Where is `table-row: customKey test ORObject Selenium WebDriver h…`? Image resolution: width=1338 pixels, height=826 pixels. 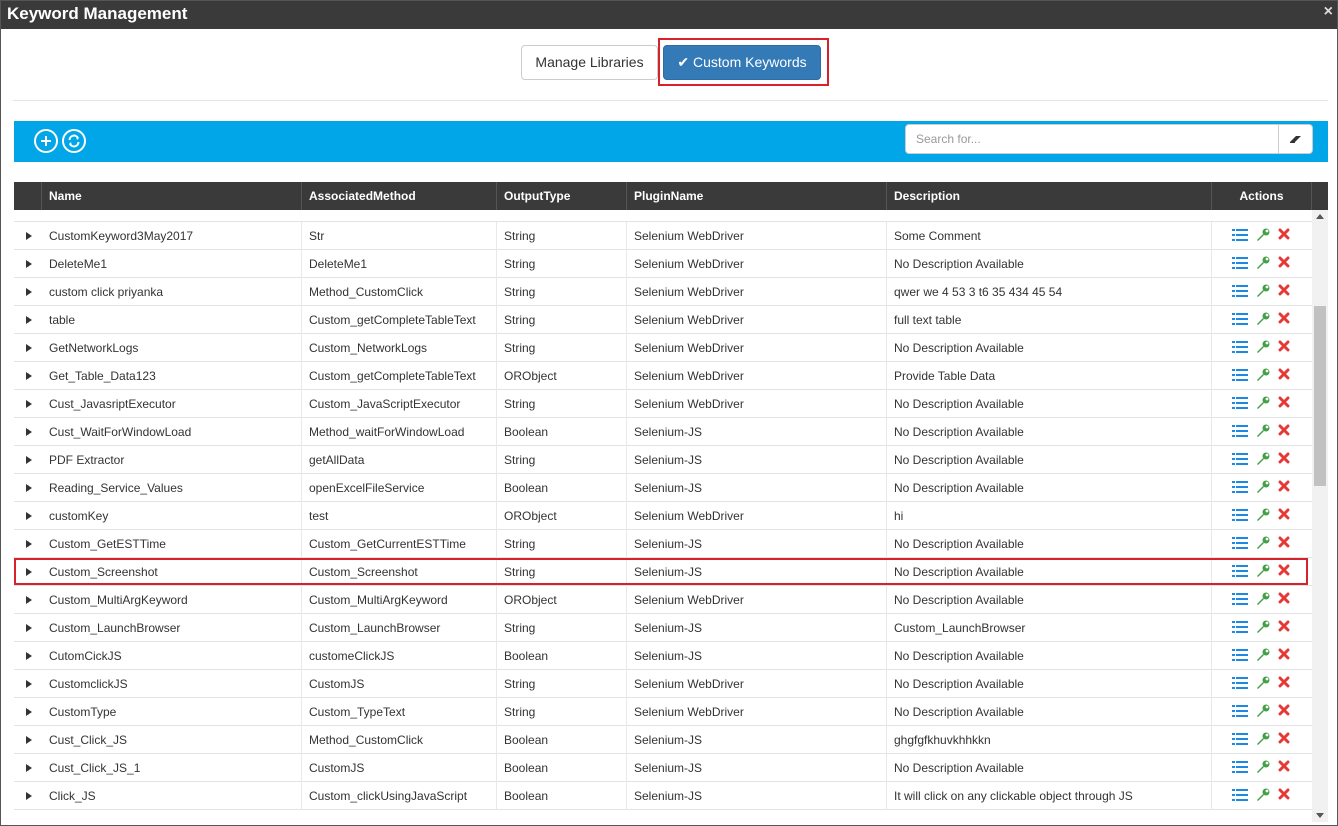
table-row: customKey test ORObject Selenium WebDriver h… is located at coordinates (663, 516).